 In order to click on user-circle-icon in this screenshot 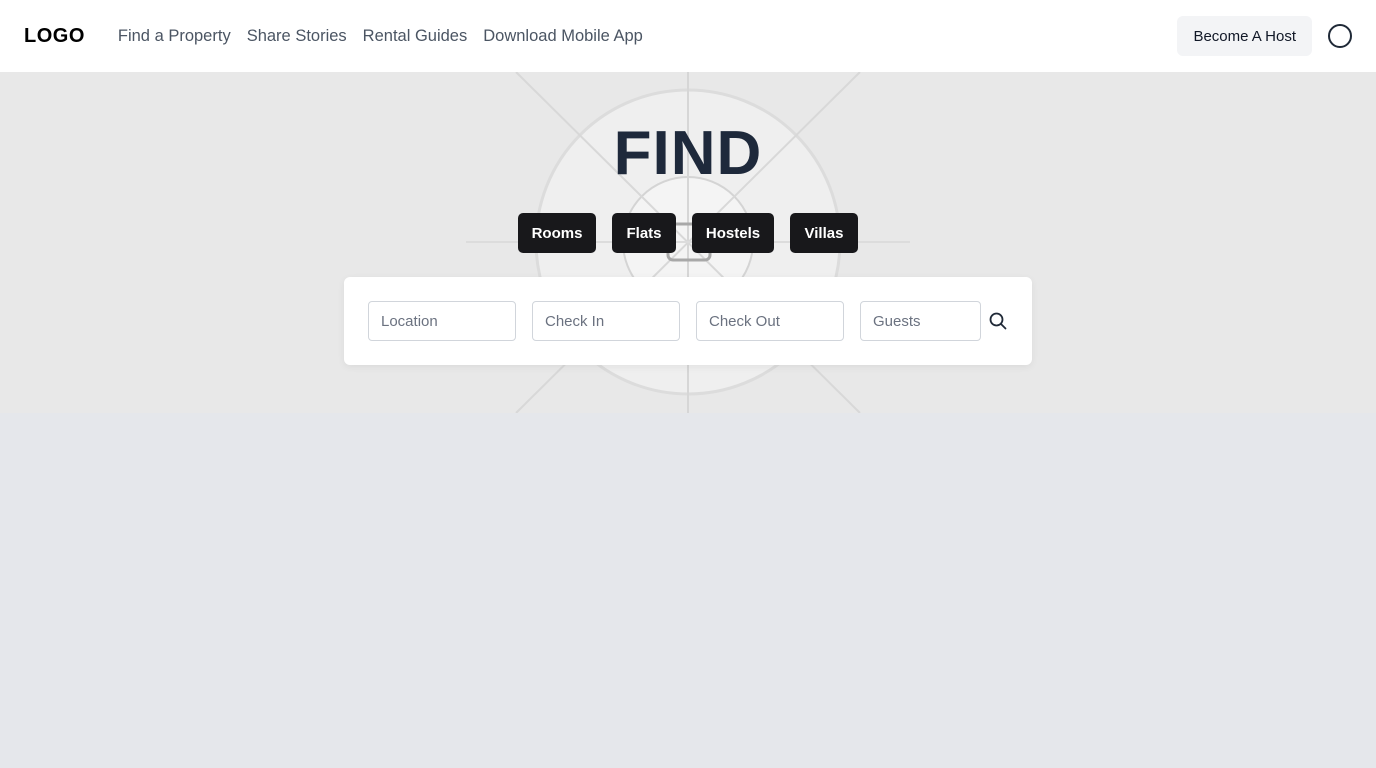, I will do `click(1340, 36)`.